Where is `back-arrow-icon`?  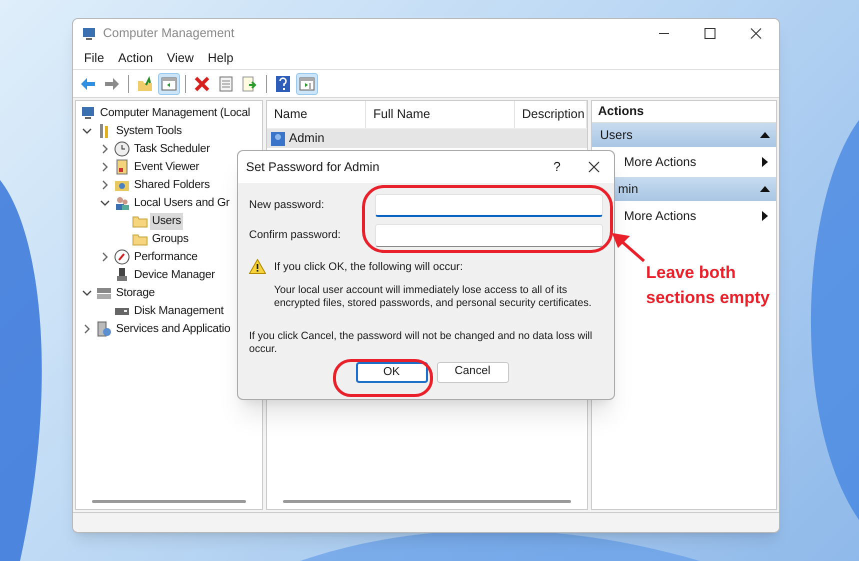
back-arrow-icon is located at coordinates (88, 83).